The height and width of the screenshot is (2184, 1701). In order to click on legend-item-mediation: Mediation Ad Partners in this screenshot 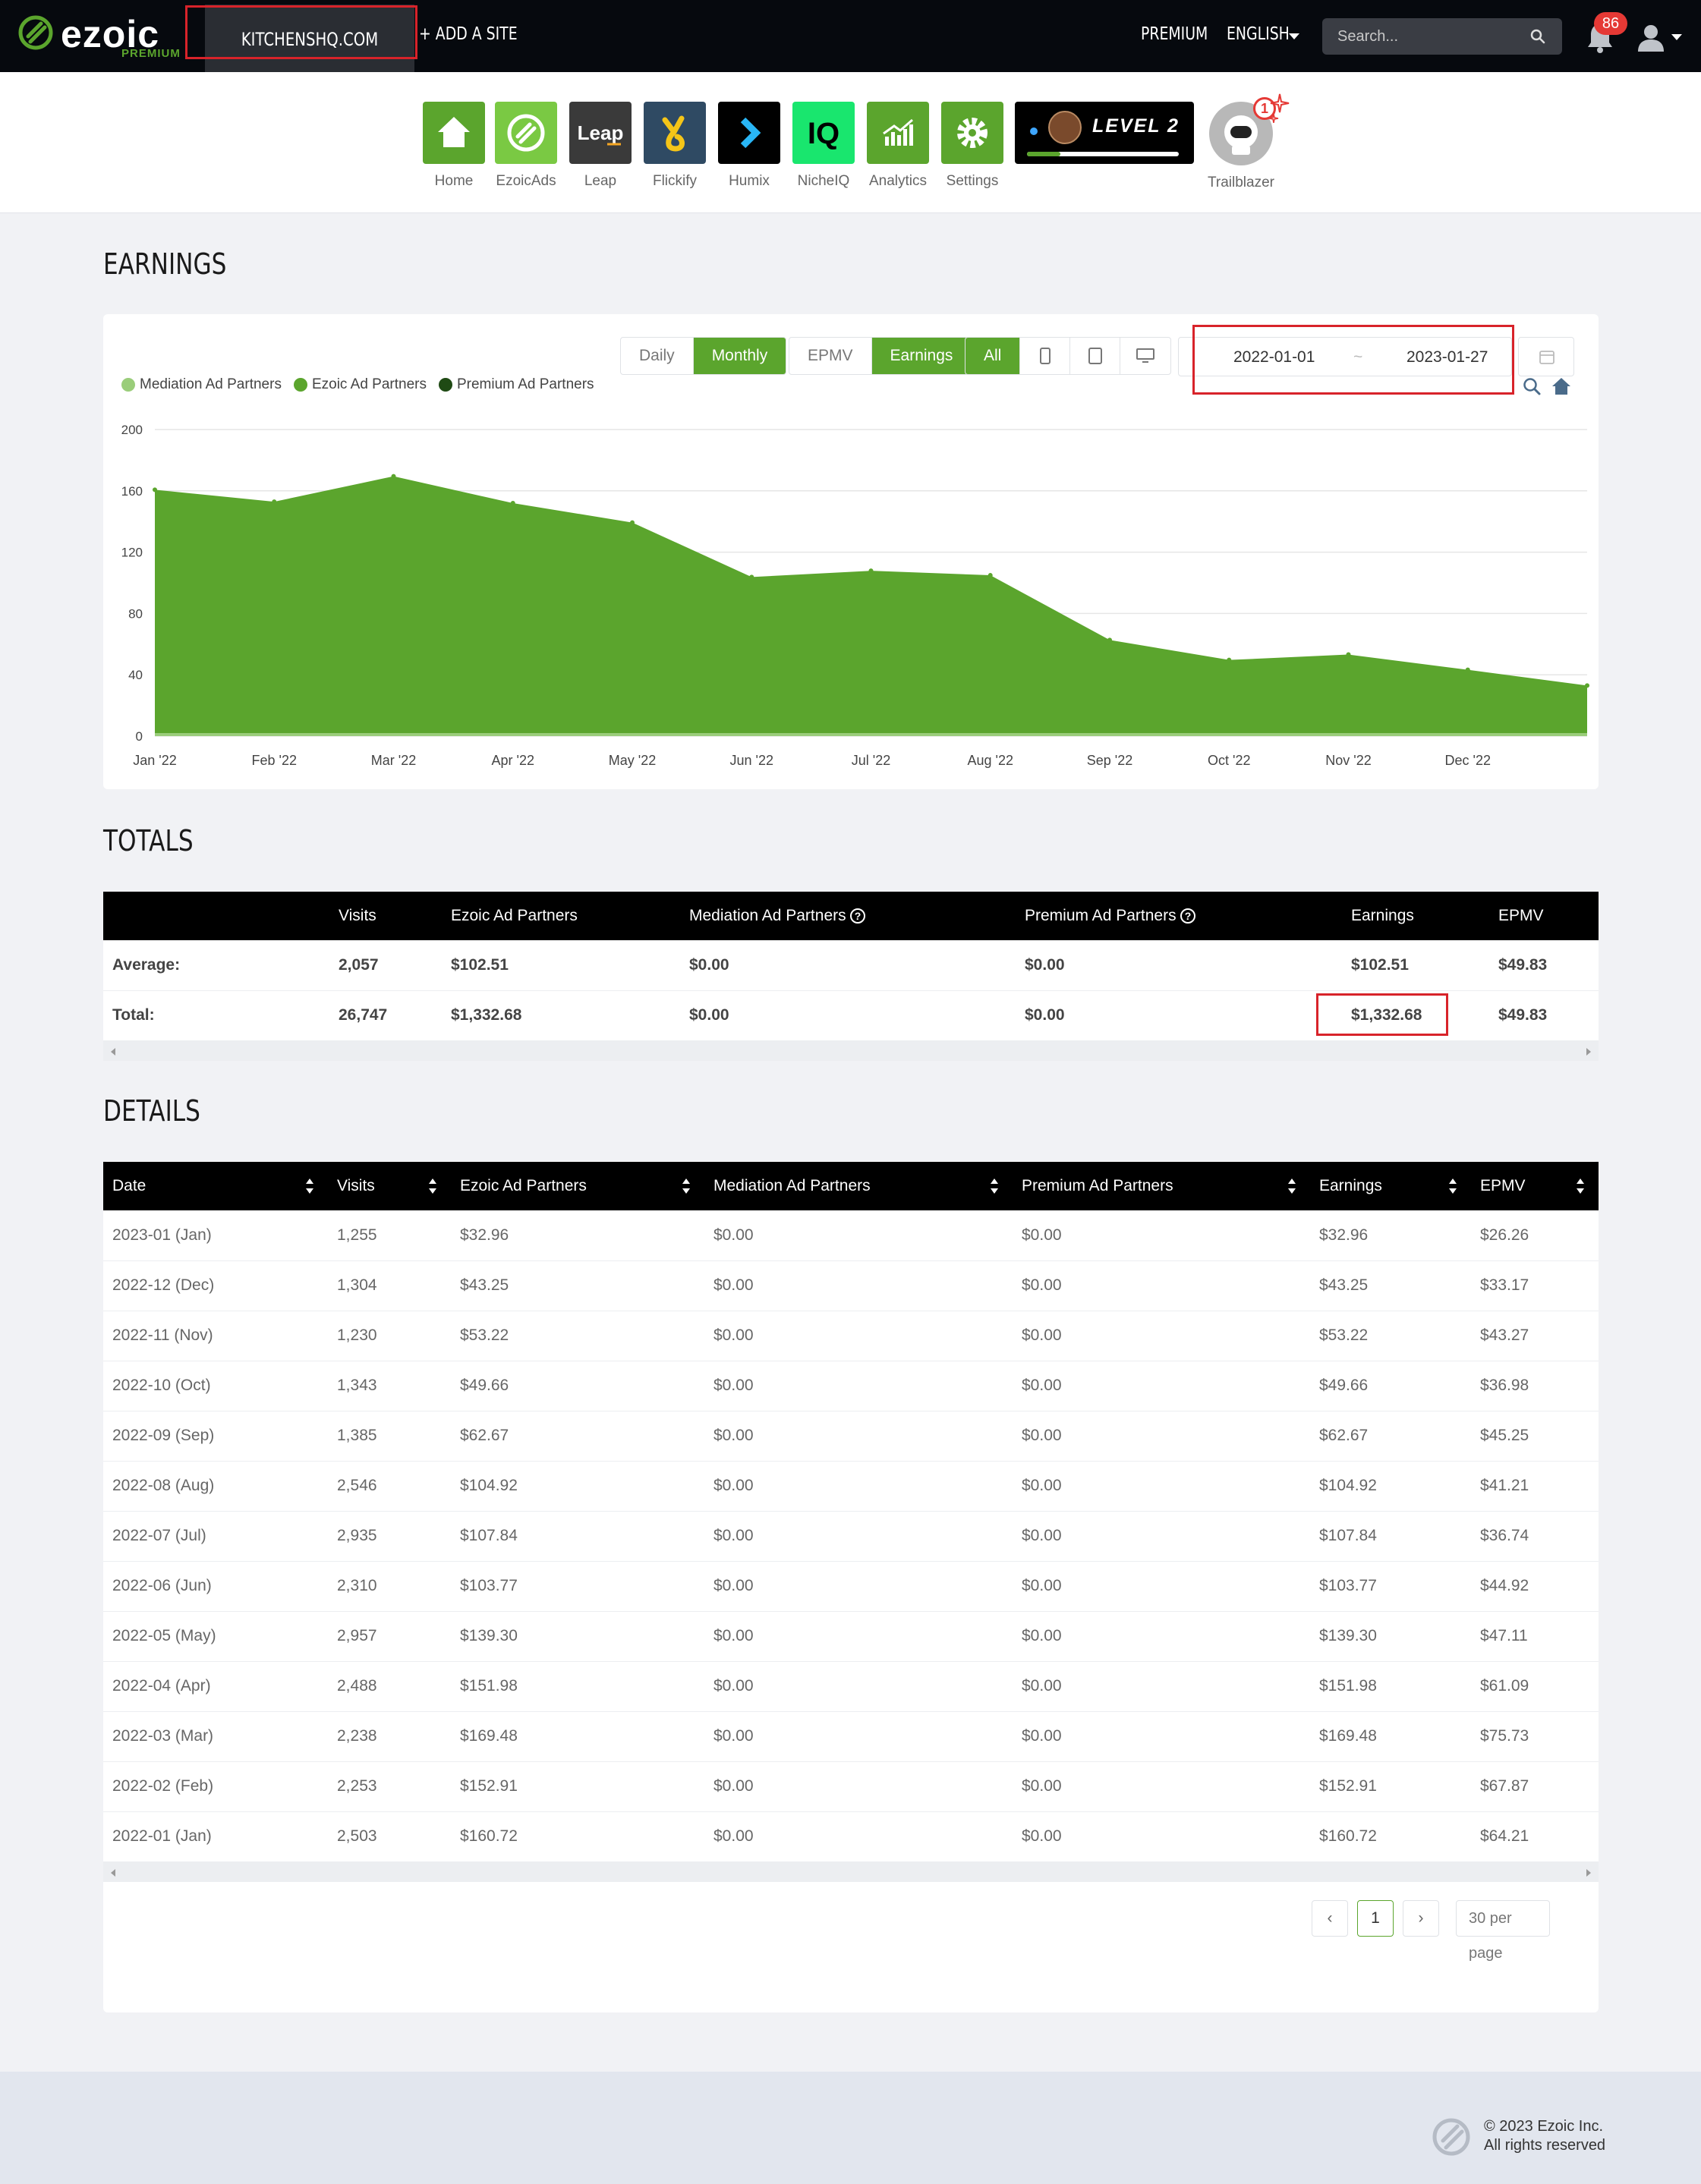, I will do `click(201, 384)`.